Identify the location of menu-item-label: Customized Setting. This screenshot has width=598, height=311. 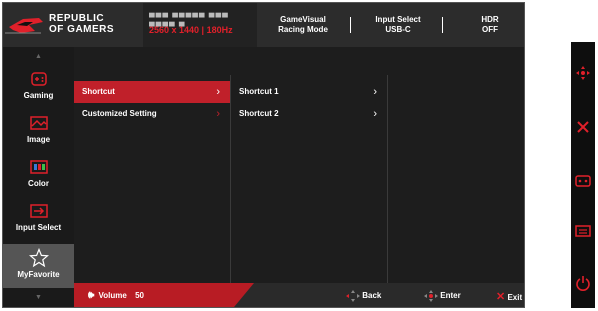
(119, 113).